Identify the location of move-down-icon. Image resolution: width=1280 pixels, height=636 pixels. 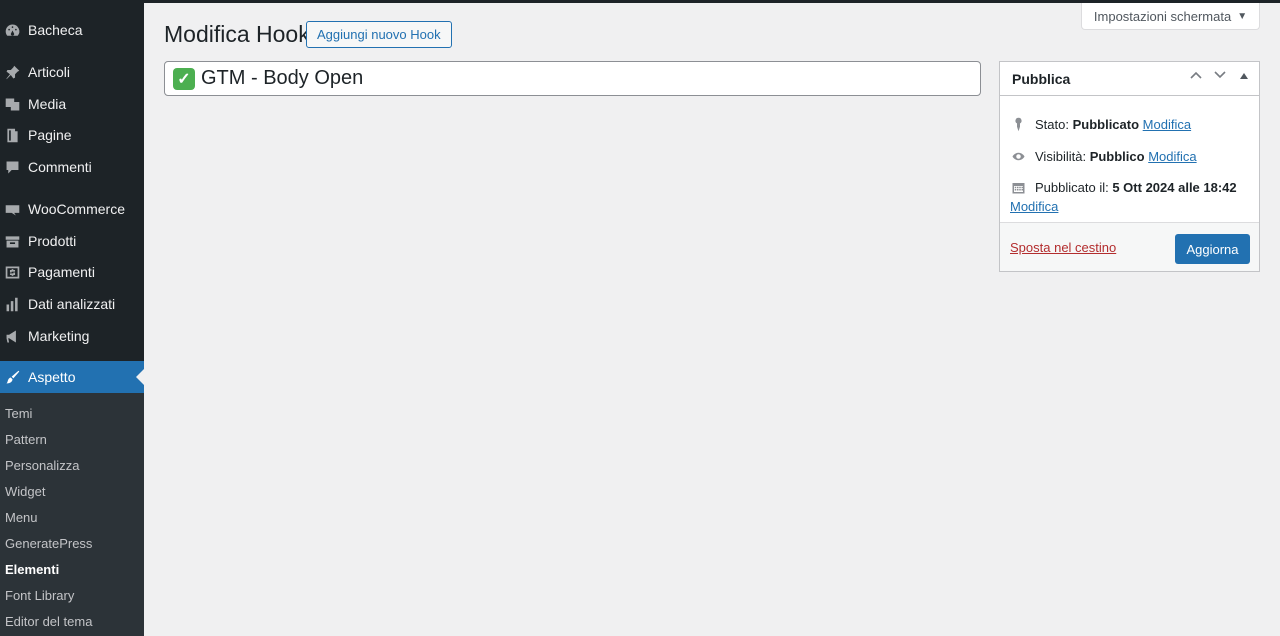
(1220, 76).